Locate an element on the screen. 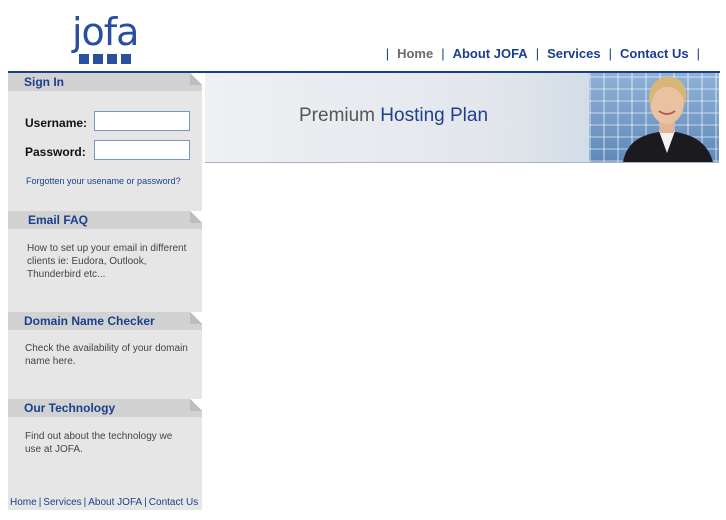 The height and width of the screenshot is (520, 726). jofa-logo: jofa is located at coordinates (110, 37).